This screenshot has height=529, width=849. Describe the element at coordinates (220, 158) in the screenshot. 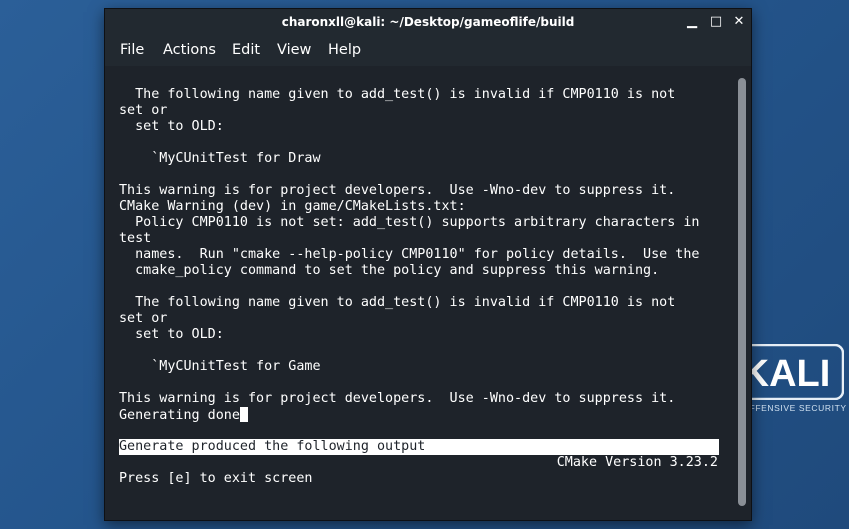

I see `terminal-line: `MyCUnitTest for Draw` at that location.